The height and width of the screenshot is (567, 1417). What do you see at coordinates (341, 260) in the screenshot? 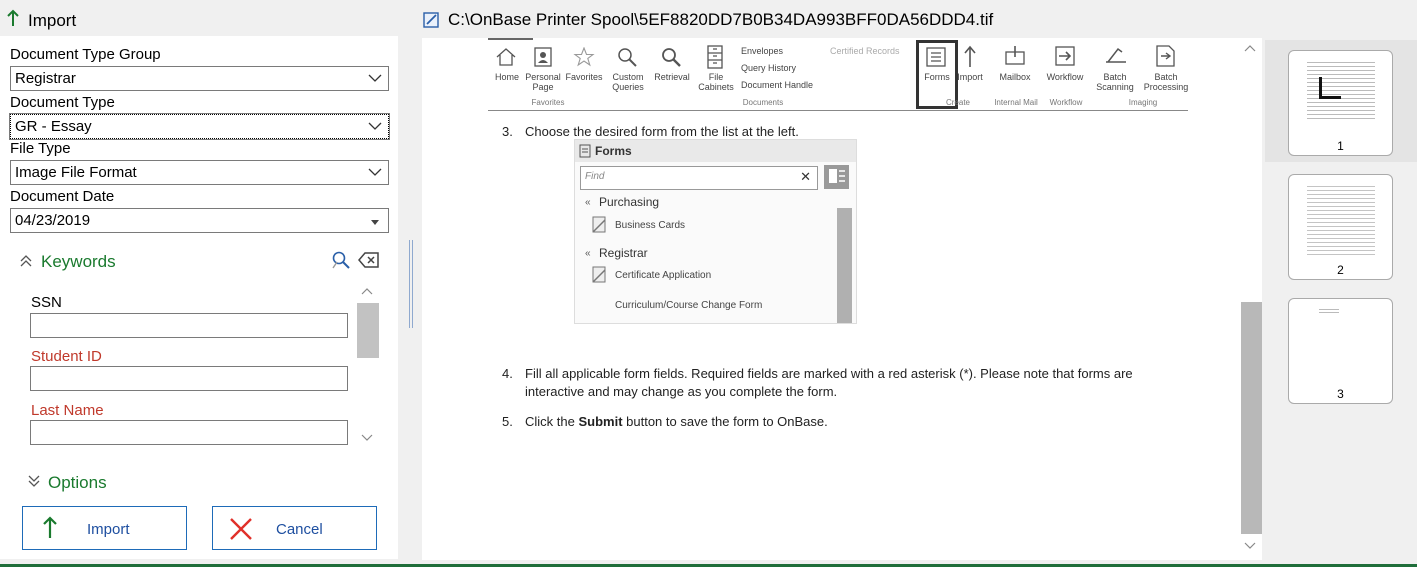
I see `keyword-search-icon` at bounding box center [341, 260].